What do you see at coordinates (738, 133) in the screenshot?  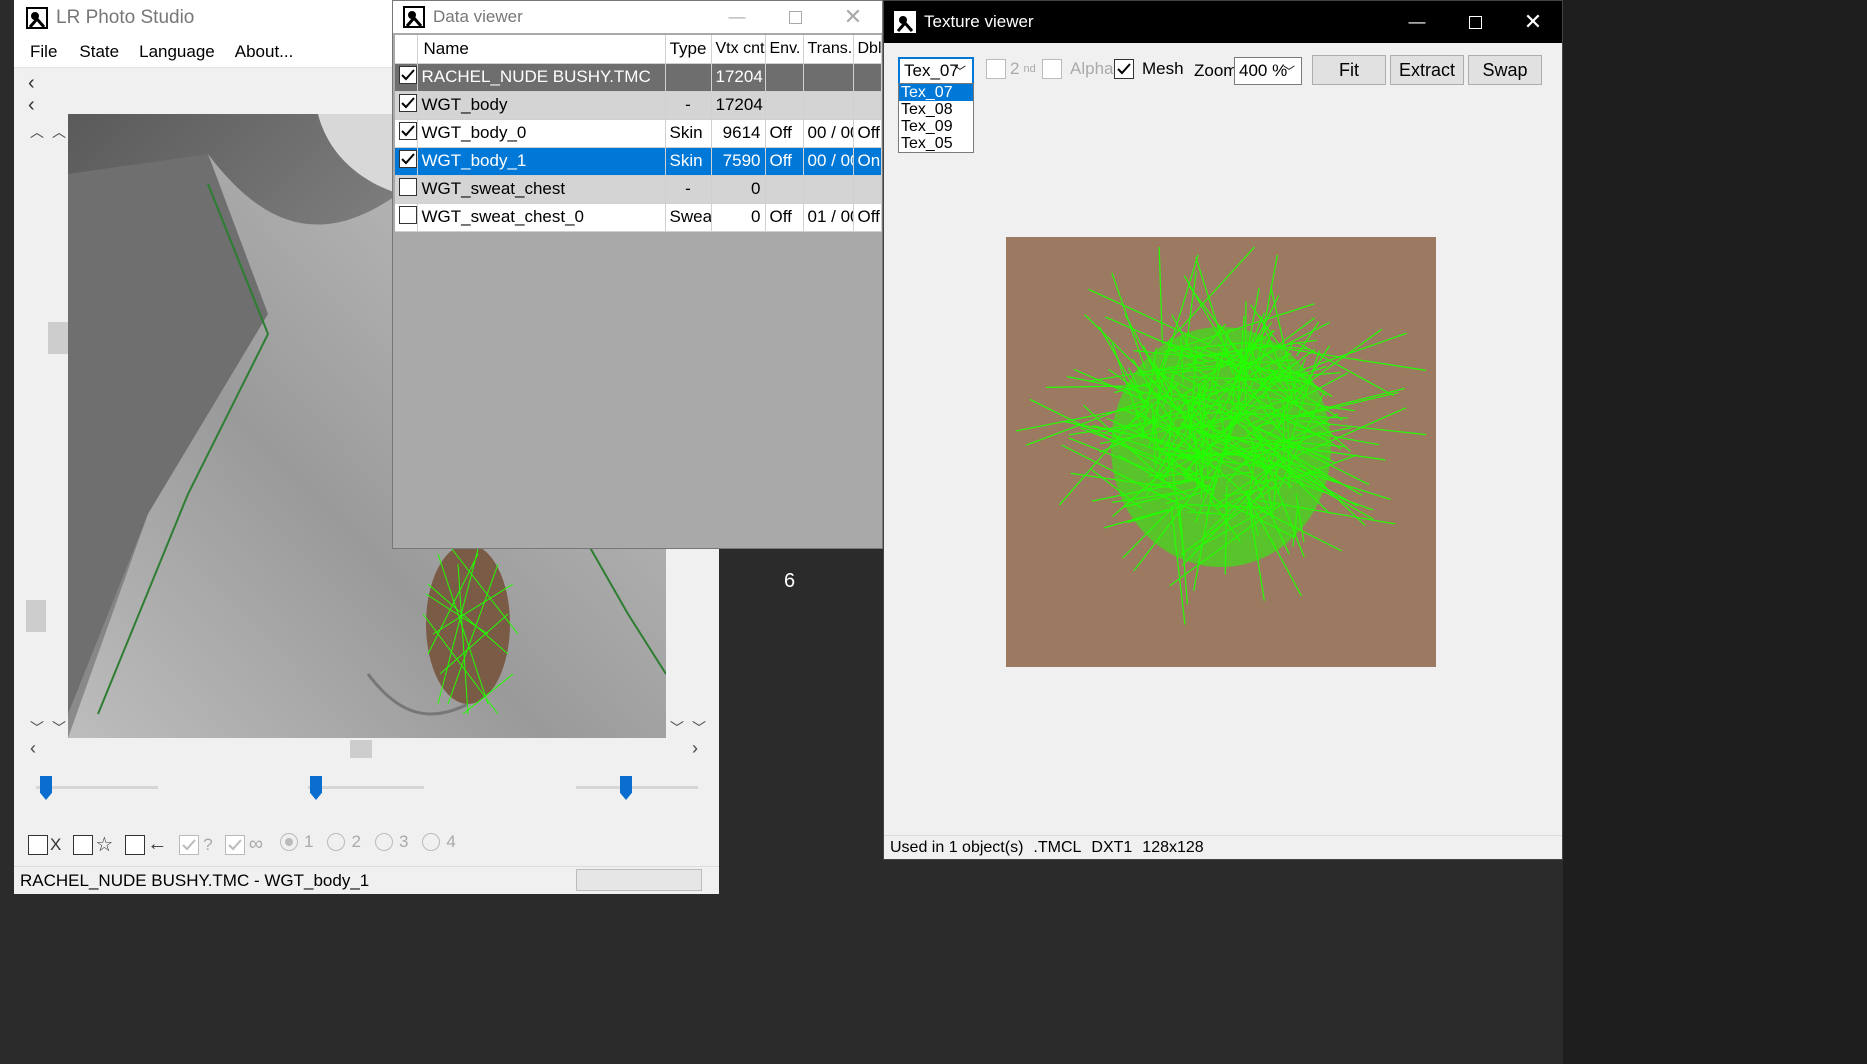 I see `row-vtx: 9614` at bounding box center [738, 133].